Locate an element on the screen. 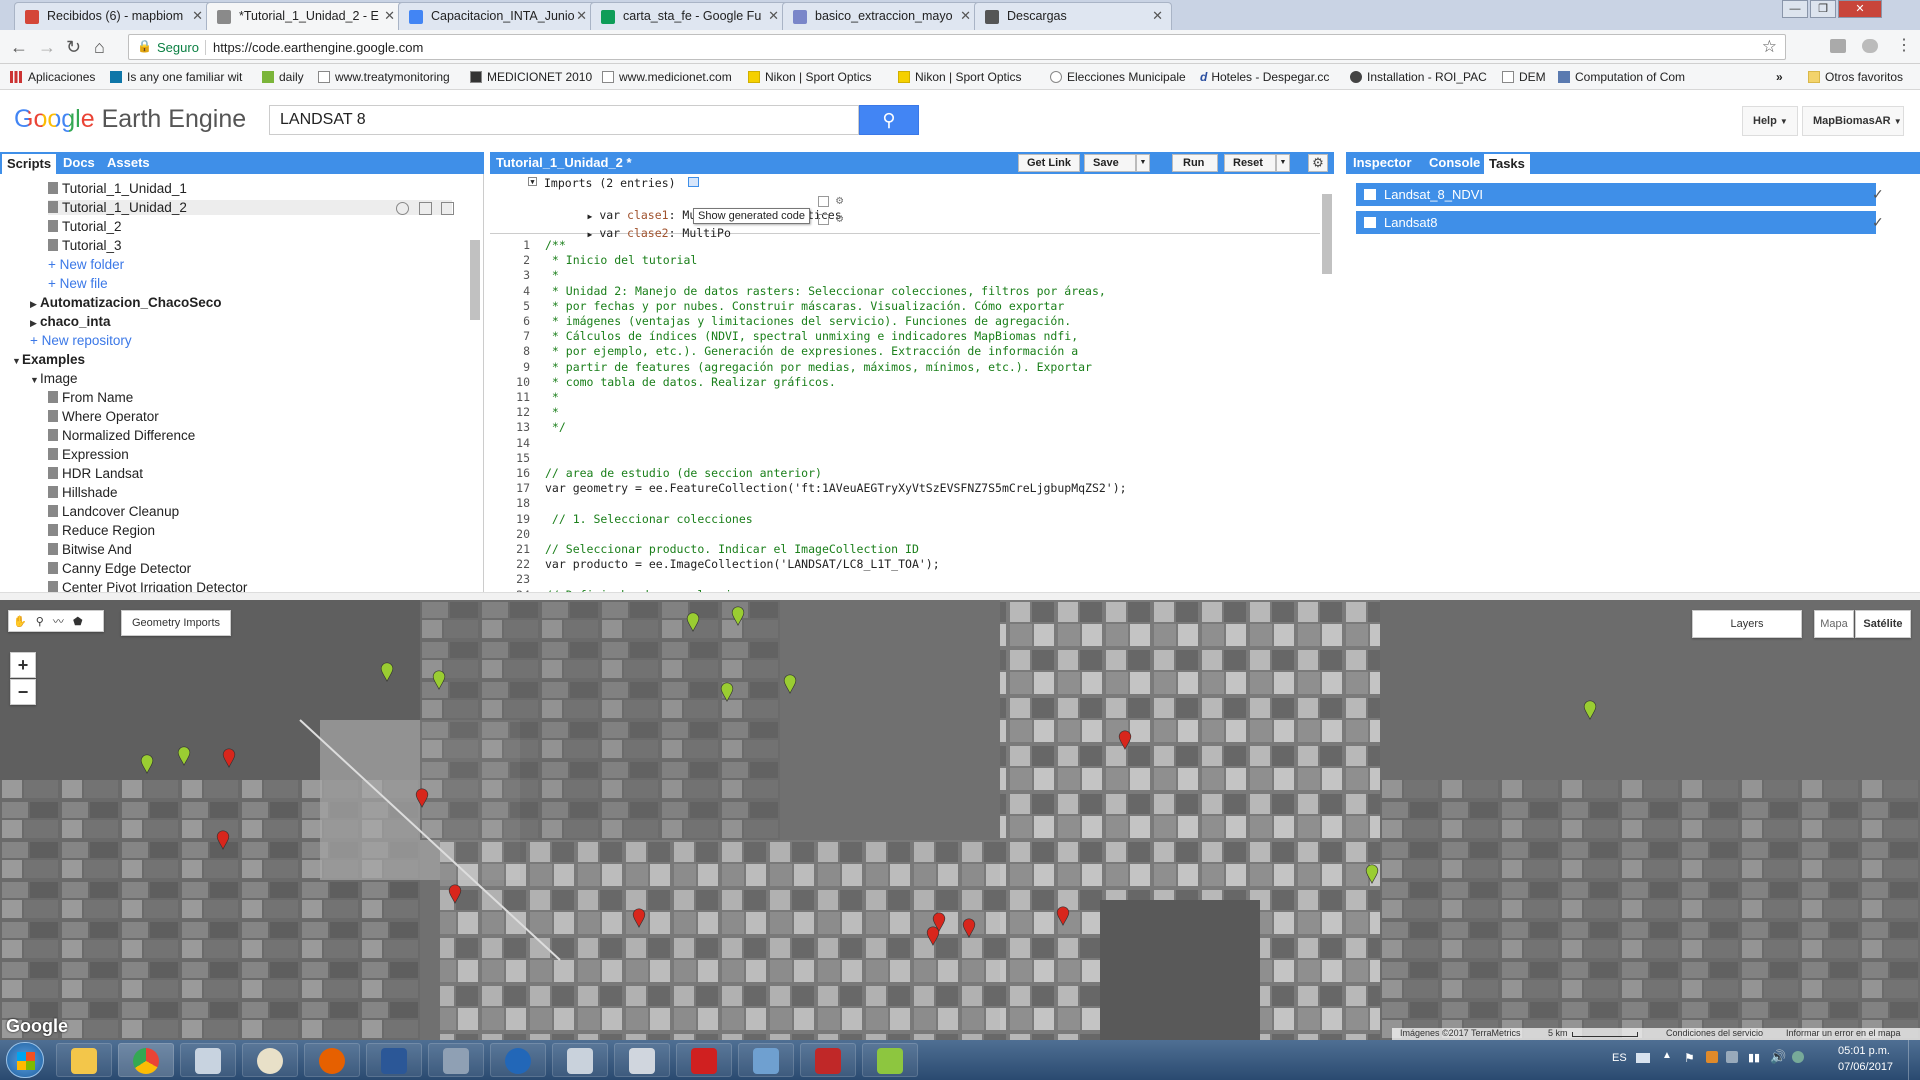 The height and width of the screenshot is (1080, 1920). taskbar-app is located at coordinates (828, 1060).